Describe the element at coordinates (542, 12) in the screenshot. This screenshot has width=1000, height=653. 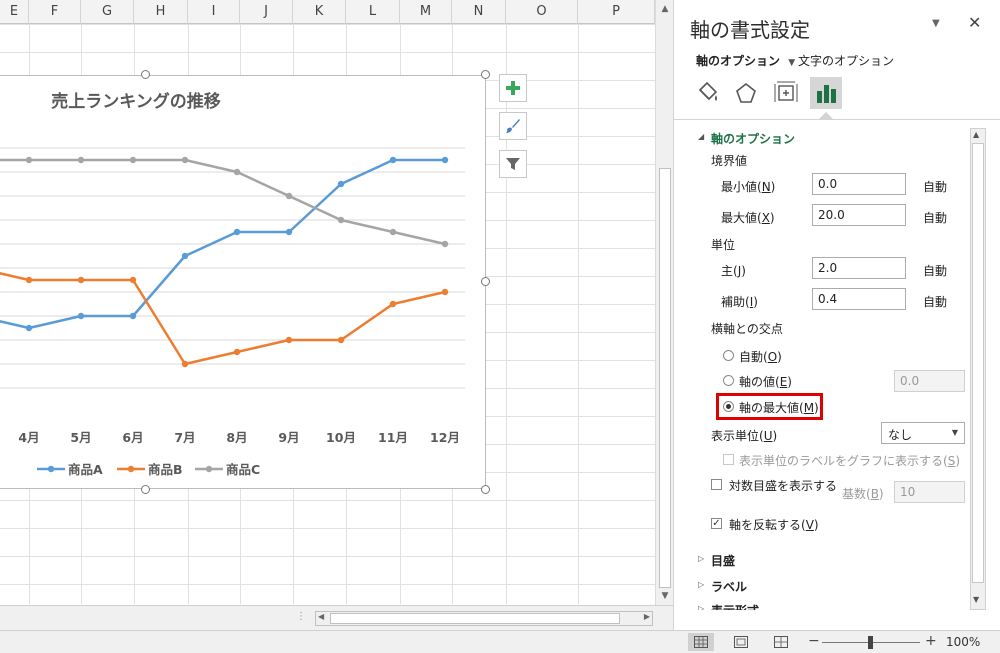
I see `column-header-o: O` at that location.